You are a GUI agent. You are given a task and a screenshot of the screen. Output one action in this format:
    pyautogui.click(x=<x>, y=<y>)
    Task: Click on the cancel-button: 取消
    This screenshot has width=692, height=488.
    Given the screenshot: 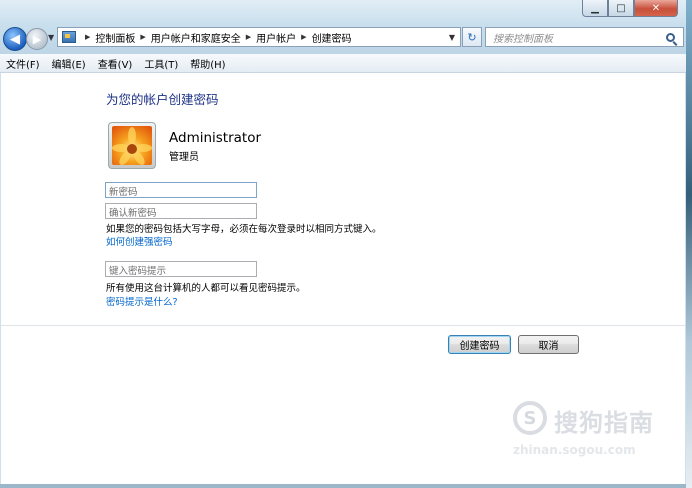 What is the action you would take?
    pyautogui.click(x=548, y=344)
    